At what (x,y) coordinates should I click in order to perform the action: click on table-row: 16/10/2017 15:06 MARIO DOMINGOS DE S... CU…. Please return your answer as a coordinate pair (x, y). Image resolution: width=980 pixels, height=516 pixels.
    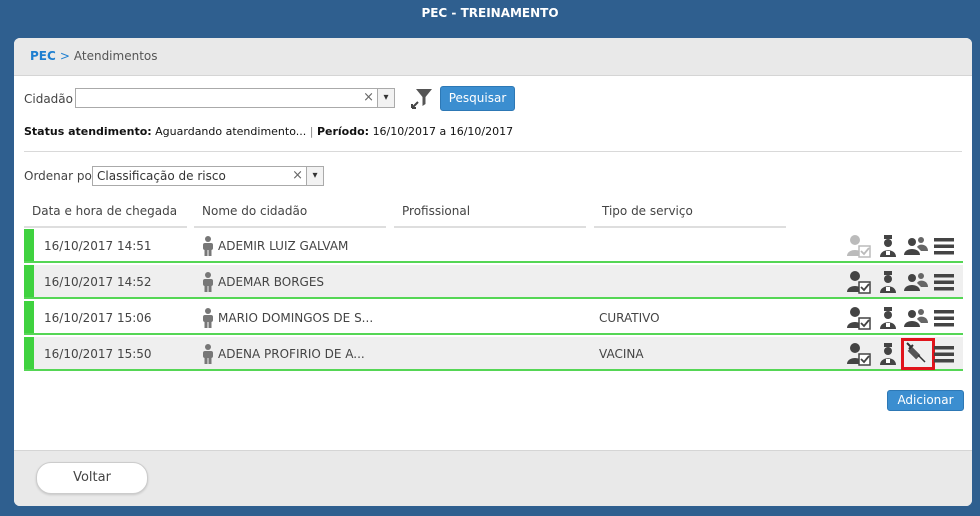
    Looking at the image, I should click on (493, 318).